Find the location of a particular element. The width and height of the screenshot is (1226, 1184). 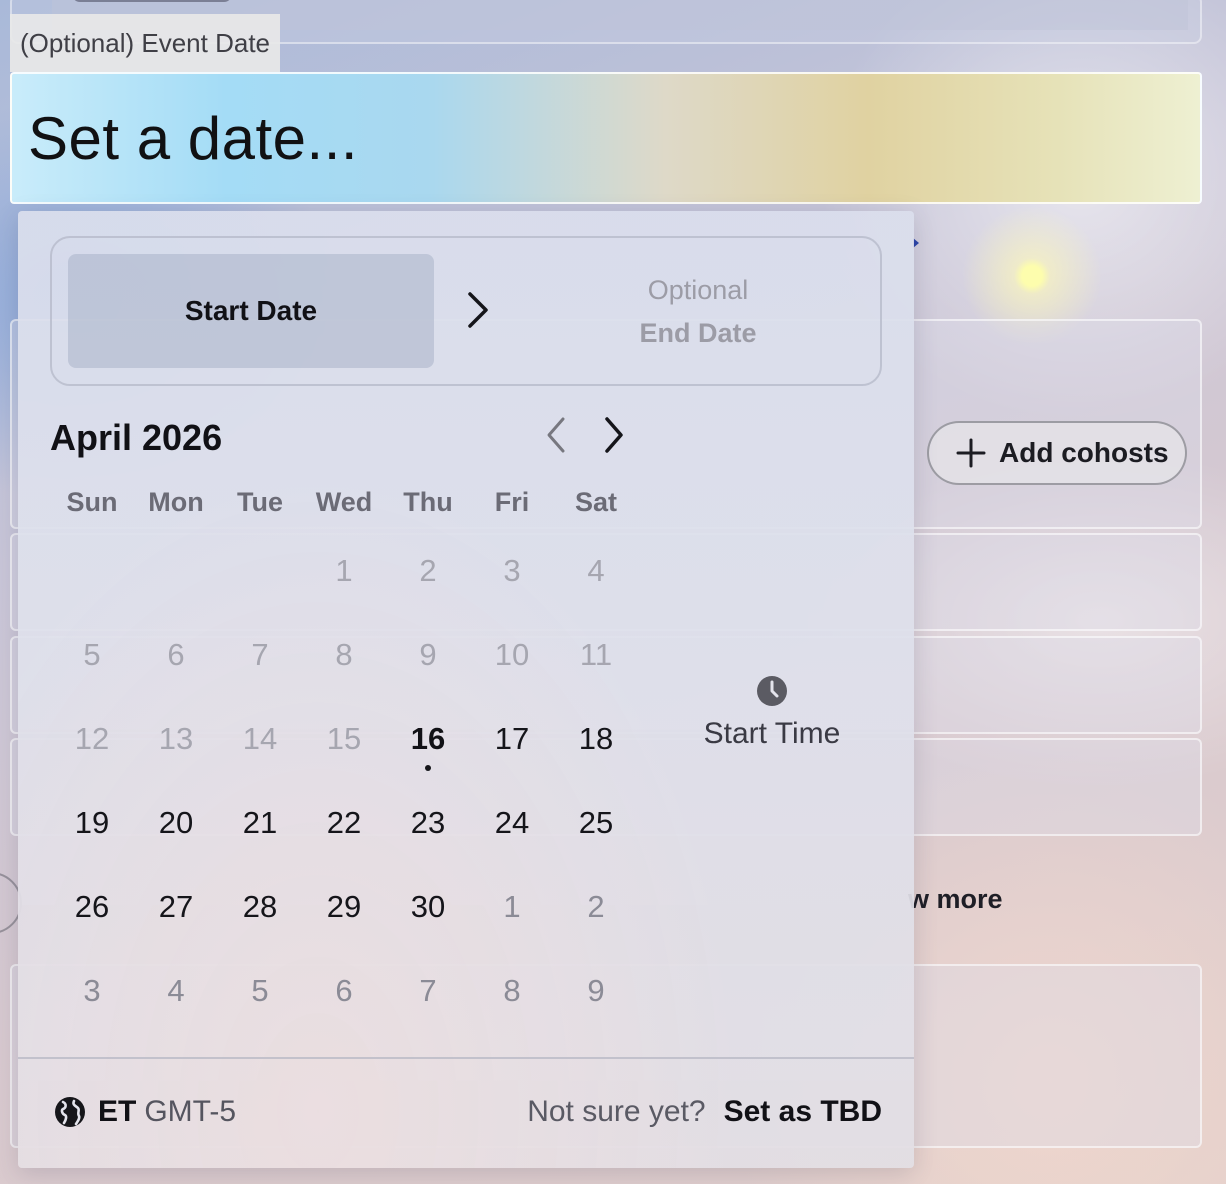

weekday-label: Fri is located at coordinates (512, 502).